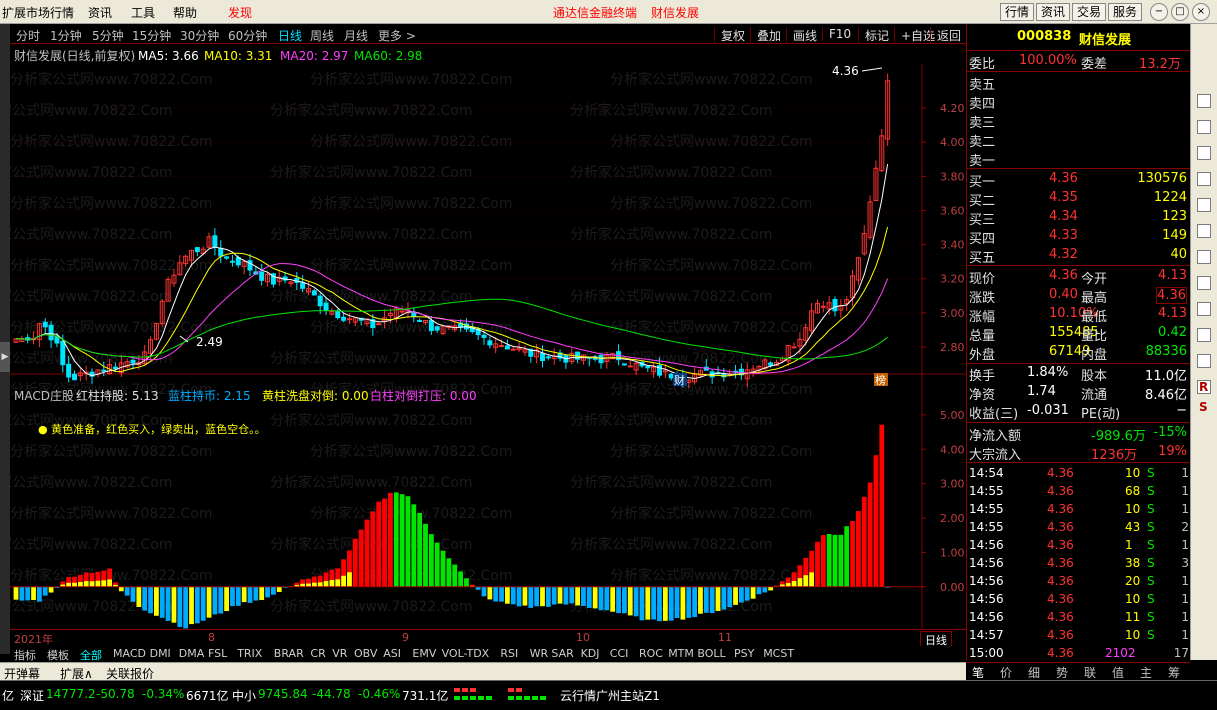  What do you see at coordinates (1125, 12) in the screenshot?
I see `service-button: 服务` at bounding box center [1125, 12].